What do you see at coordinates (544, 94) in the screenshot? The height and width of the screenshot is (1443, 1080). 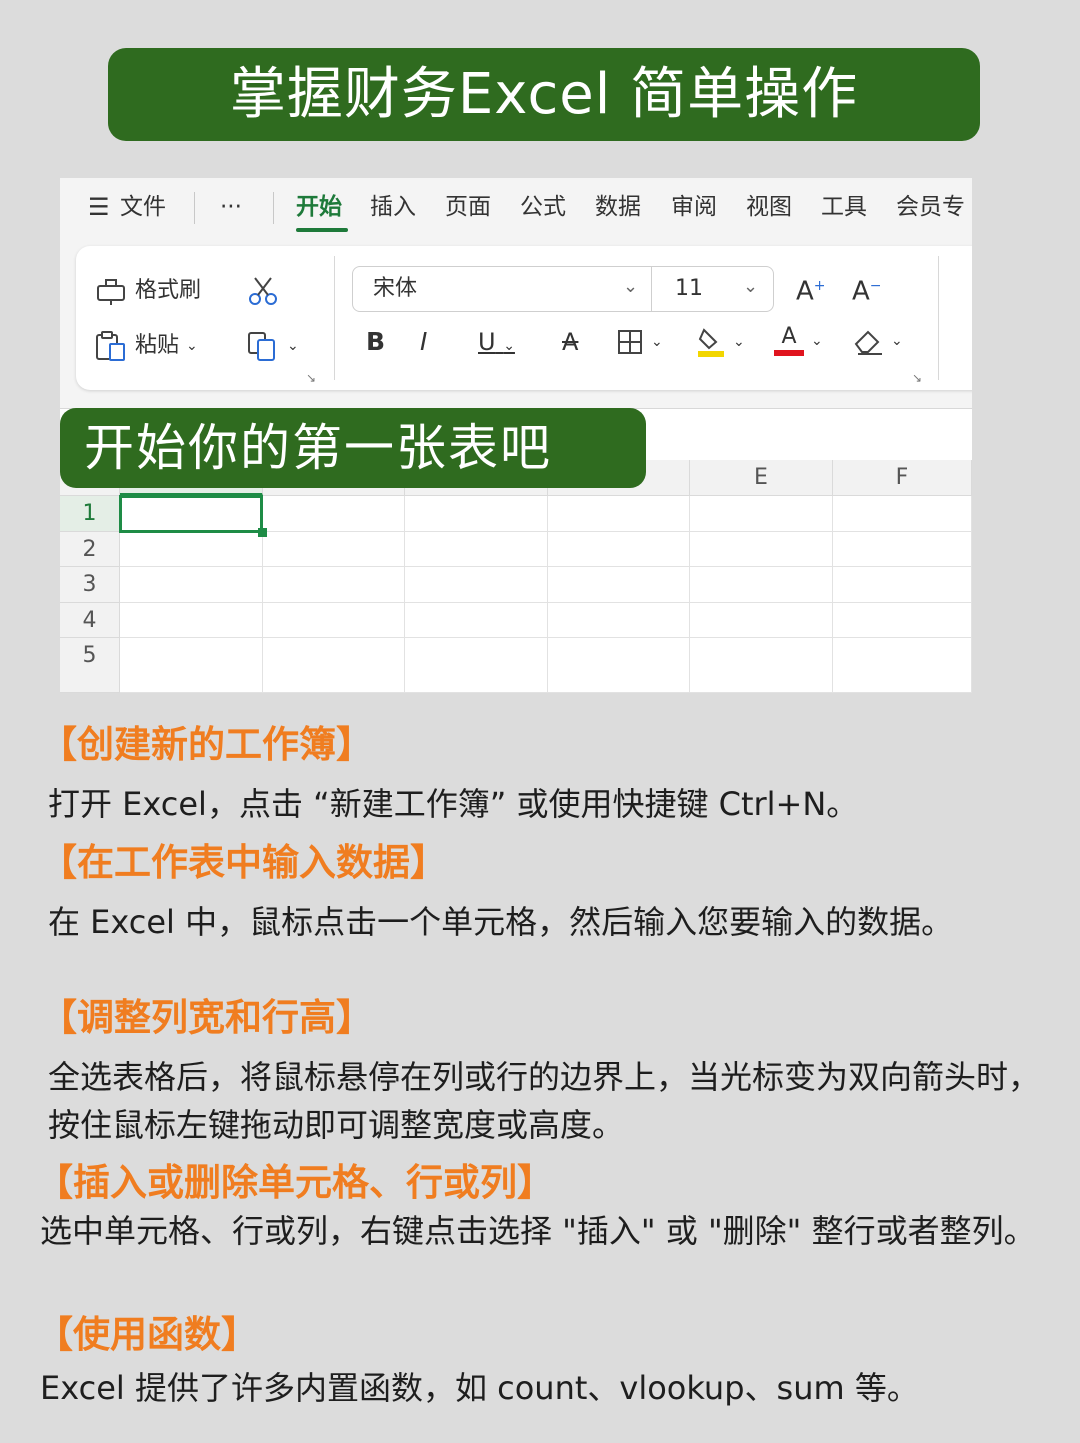 I see `title-banner: 掌握财务Excel 简单操作` at bounding box center [544, 94].